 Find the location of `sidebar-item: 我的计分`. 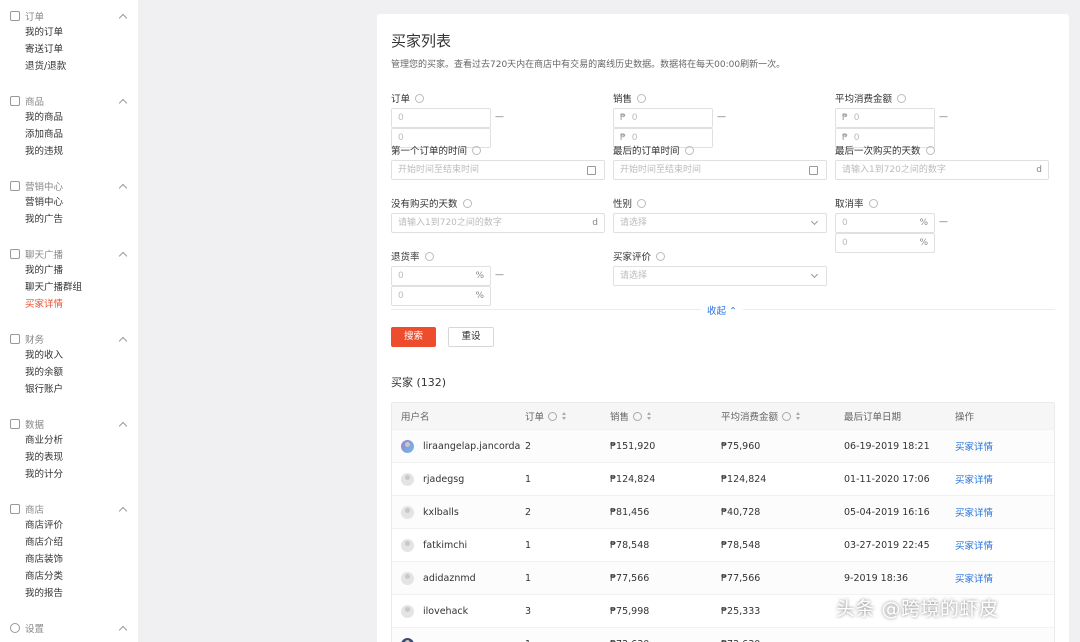

sidebar-item: 我的计分 is located at coordinates (69, 474).